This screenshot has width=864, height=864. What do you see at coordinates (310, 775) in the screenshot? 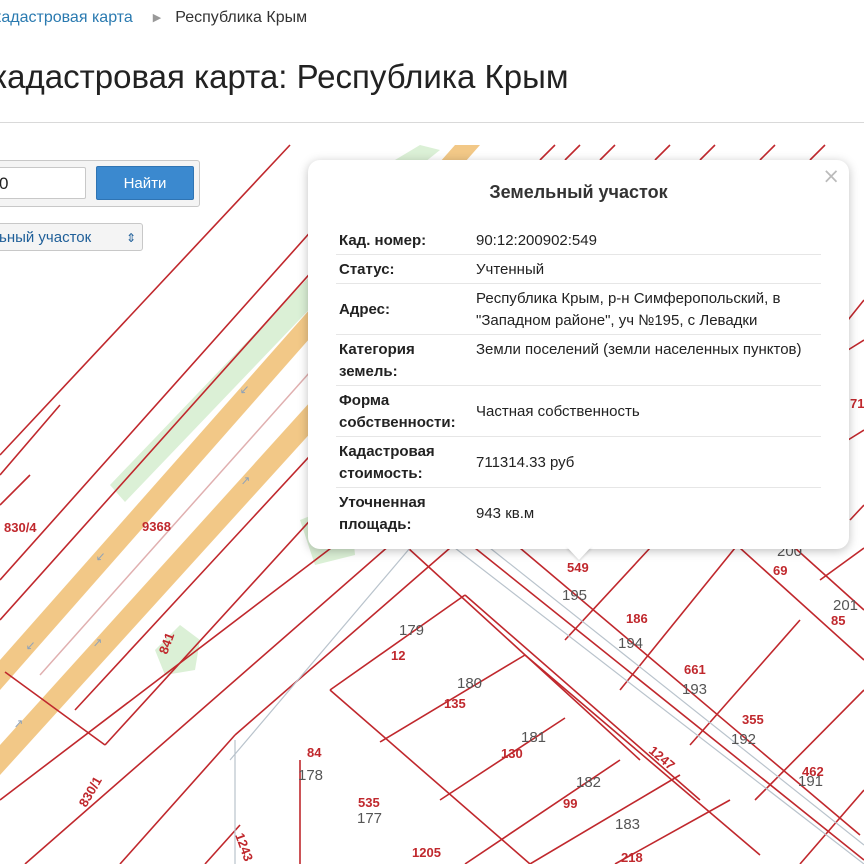
I see `map-label: 178` at bounding box center [310, 775].